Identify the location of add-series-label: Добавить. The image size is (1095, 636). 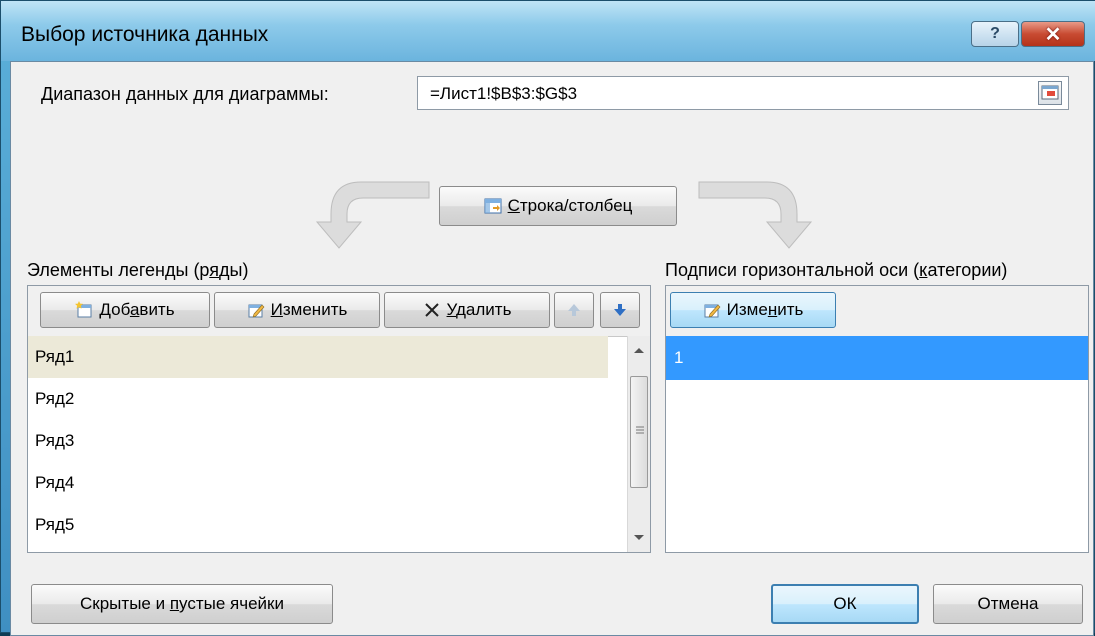
(137, 309).